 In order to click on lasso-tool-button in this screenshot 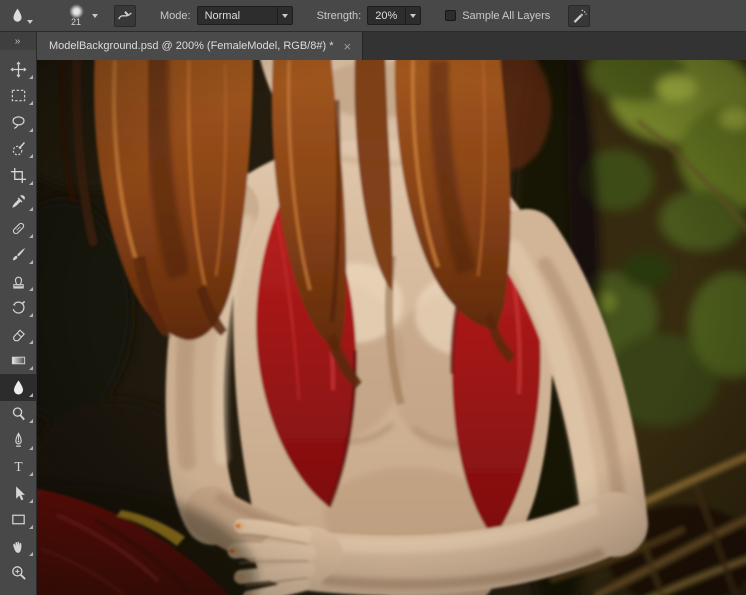, I will do `click(18, 122)`.